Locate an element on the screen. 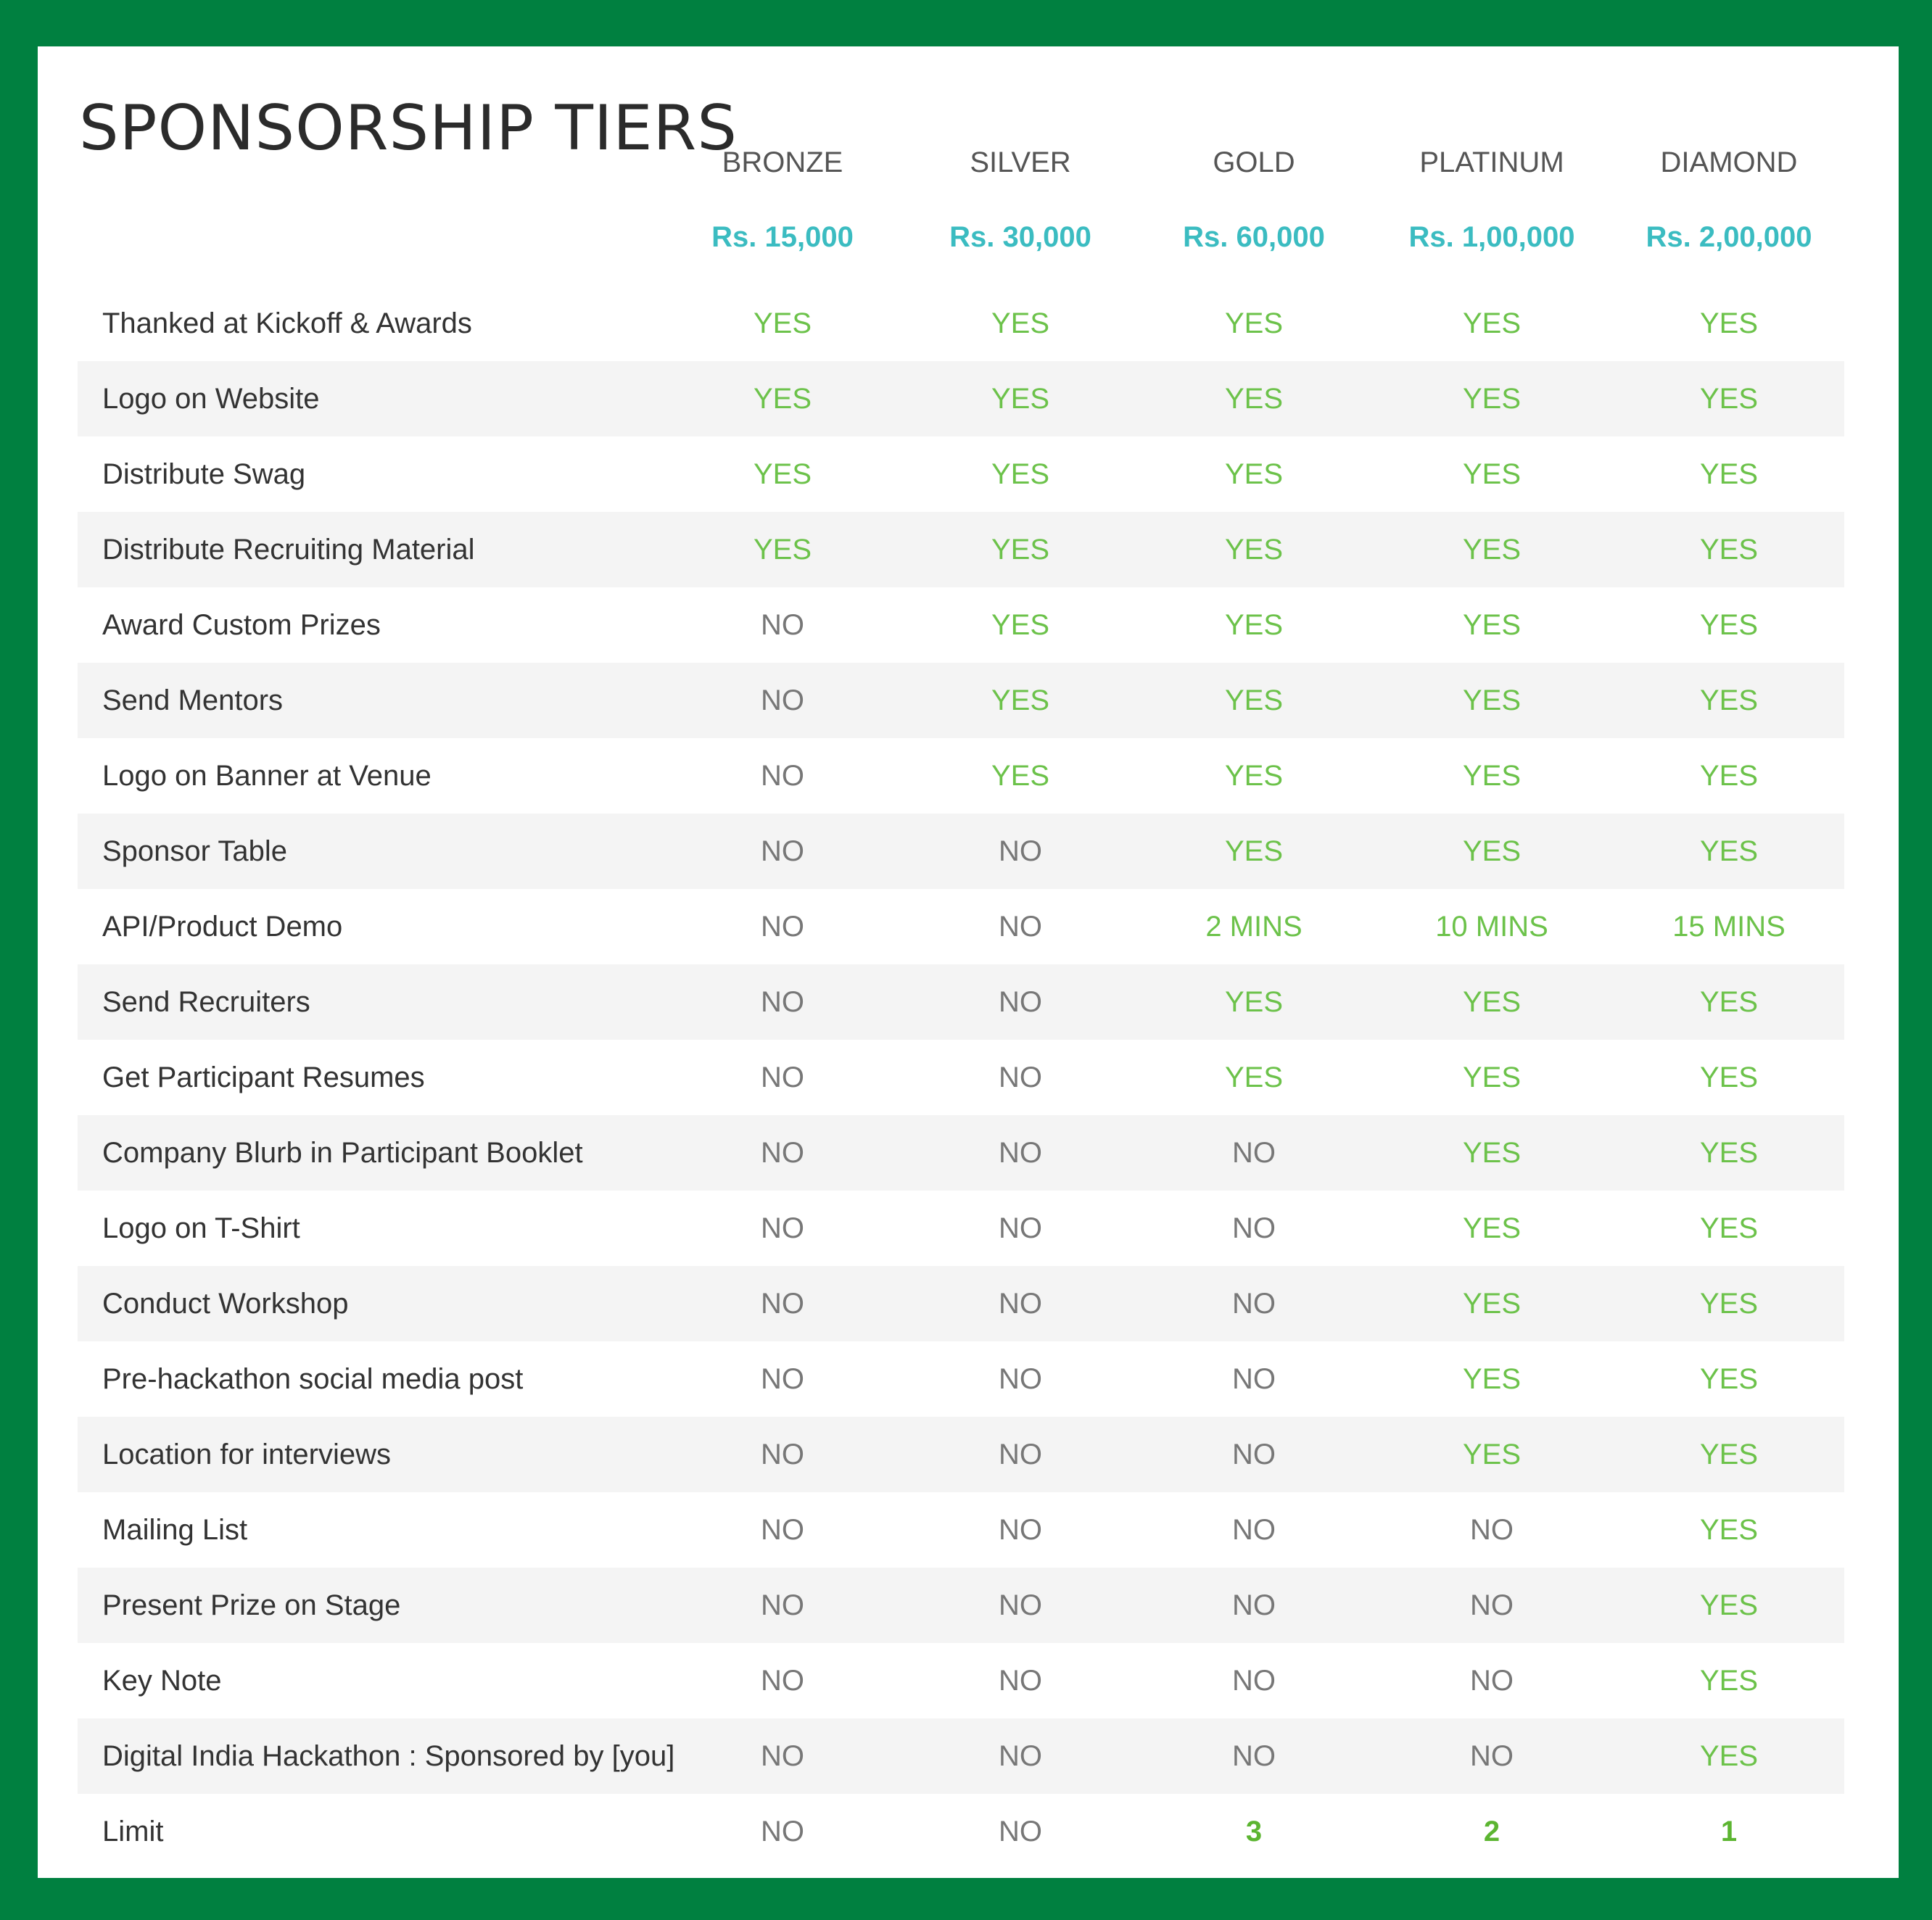 The height and width of the screenshot is (1920, 1932). feature-label: Mailing List is located at coordinates (175, 1530).